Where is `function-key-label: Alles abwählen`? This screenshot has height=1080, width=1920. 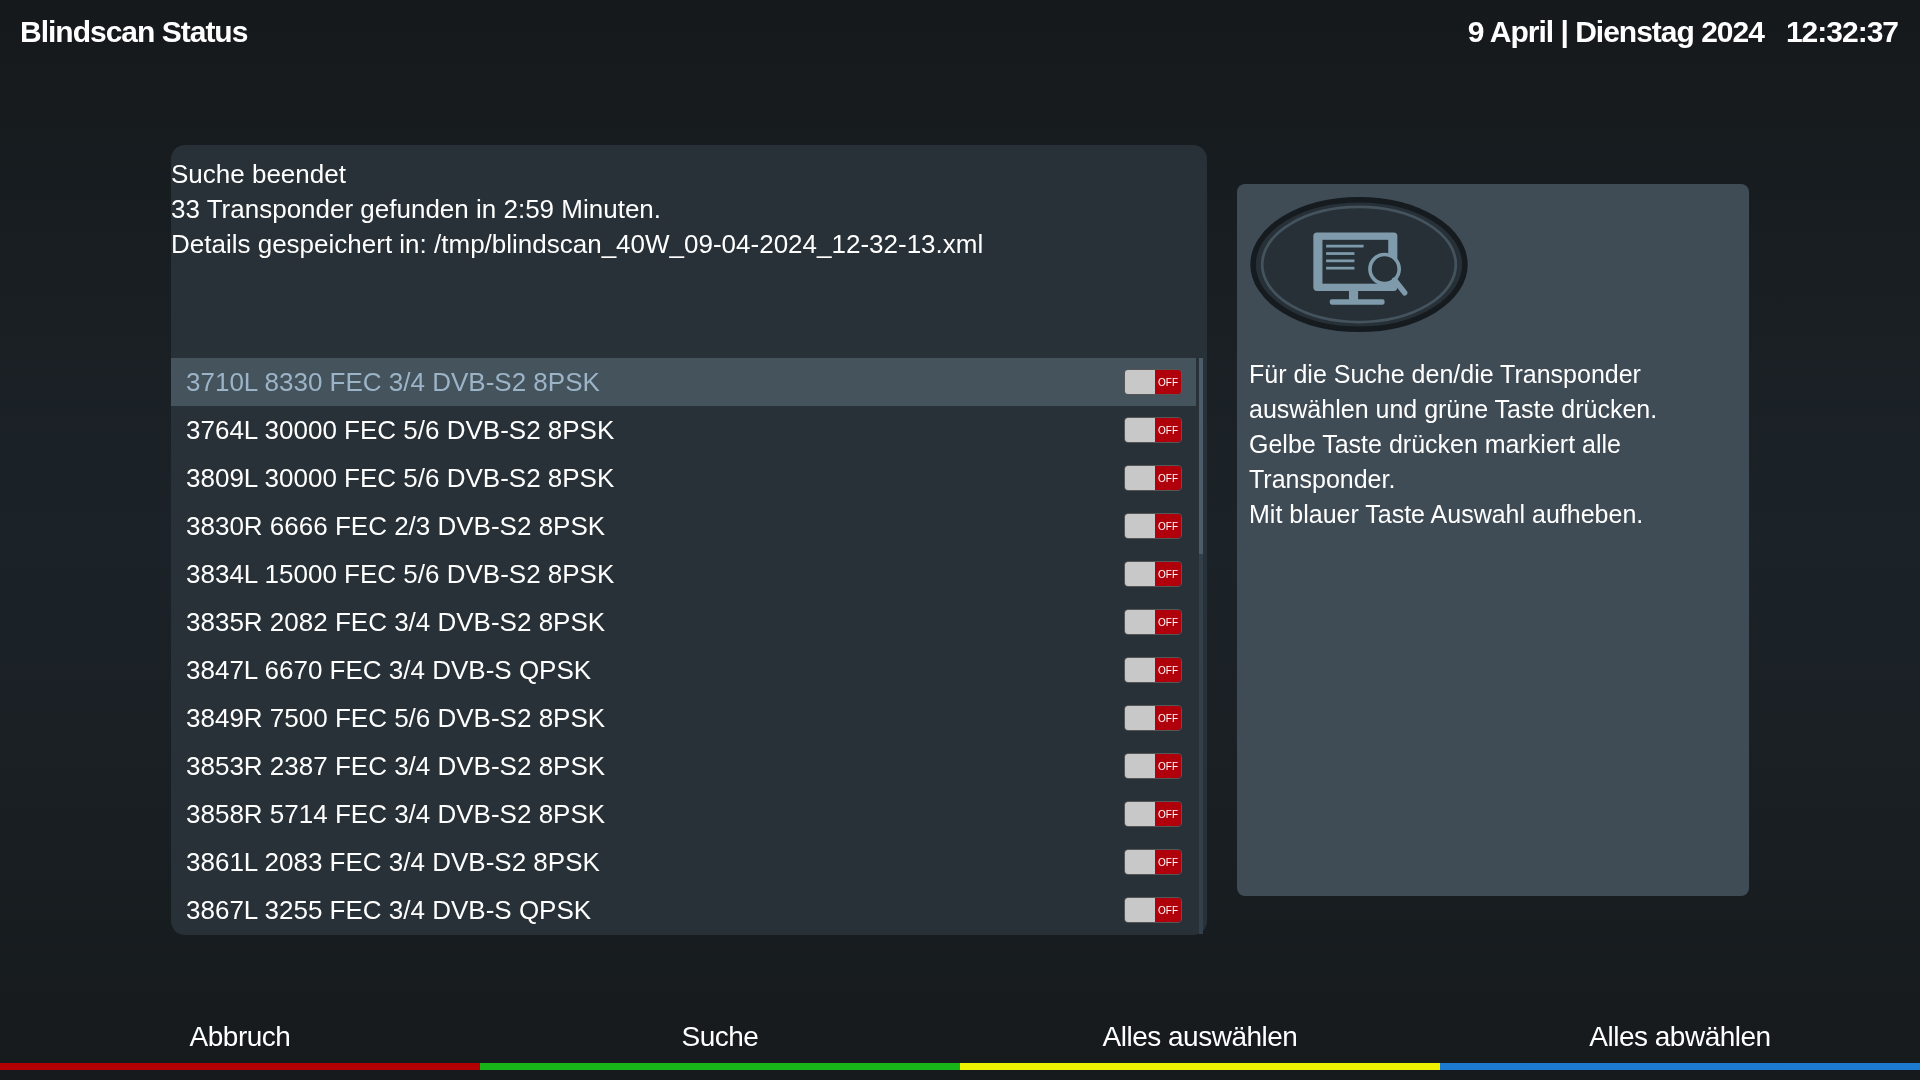
function-key-label: Alles abwählen is located at coordinates (1680, 1037).